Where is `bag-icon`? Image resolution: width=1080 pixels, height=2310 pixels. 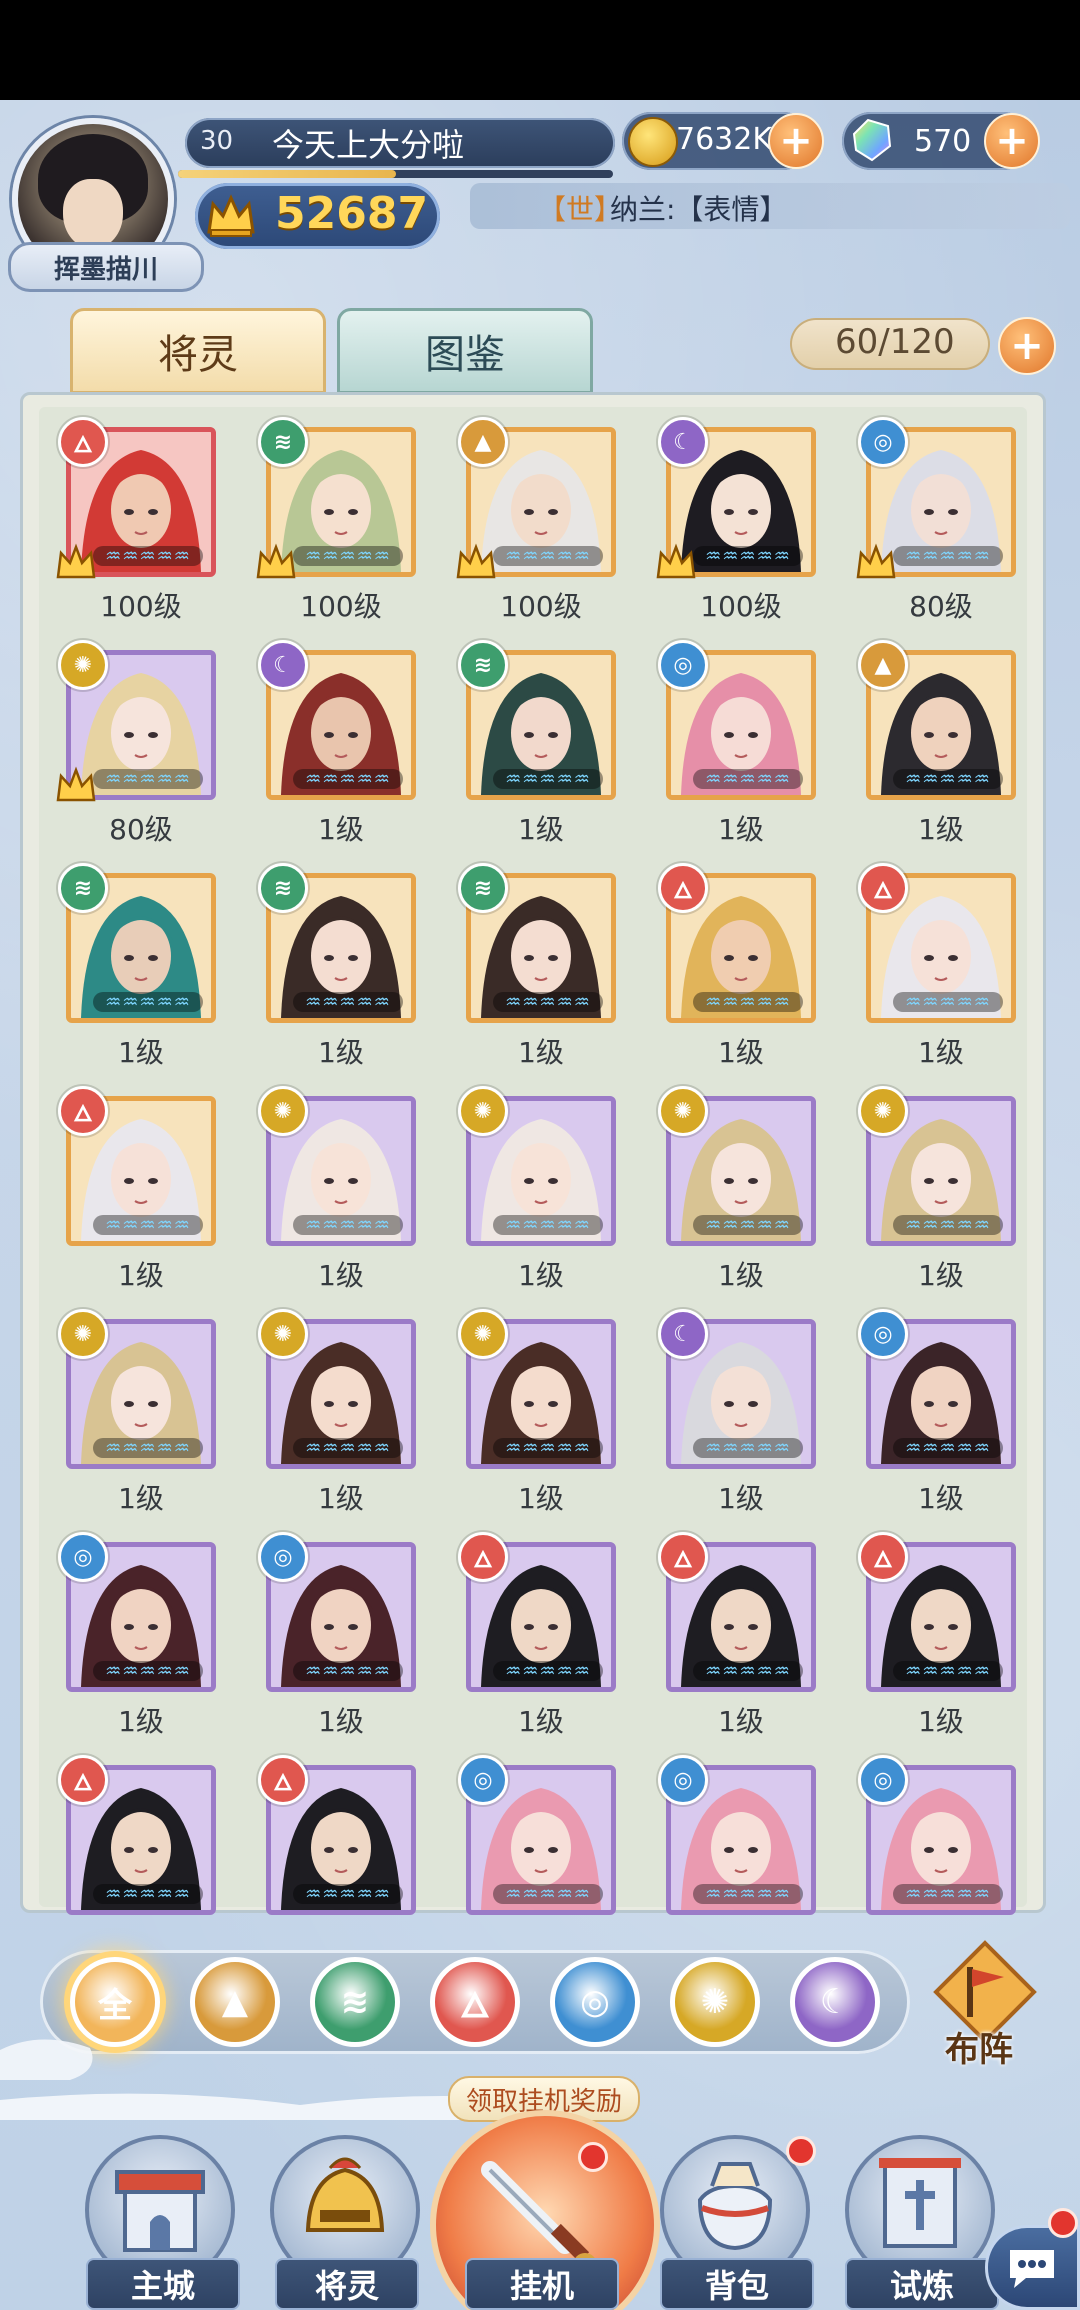
bag-icon is located at coordinates (735, 2206).